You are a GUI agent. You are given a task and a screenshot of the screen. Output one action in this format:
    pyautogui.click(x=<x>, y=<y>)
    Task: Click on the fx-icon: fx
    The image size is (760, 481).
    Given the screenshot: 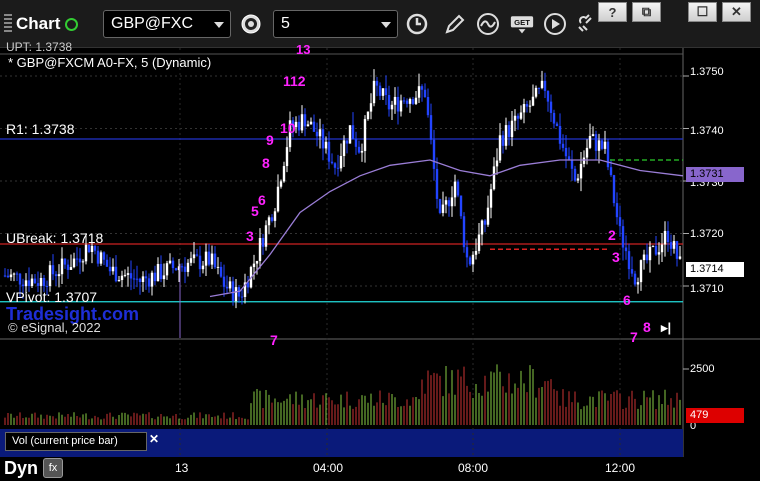 What is the action you would take?
    pyautogui.click(x=53, y=468)
    